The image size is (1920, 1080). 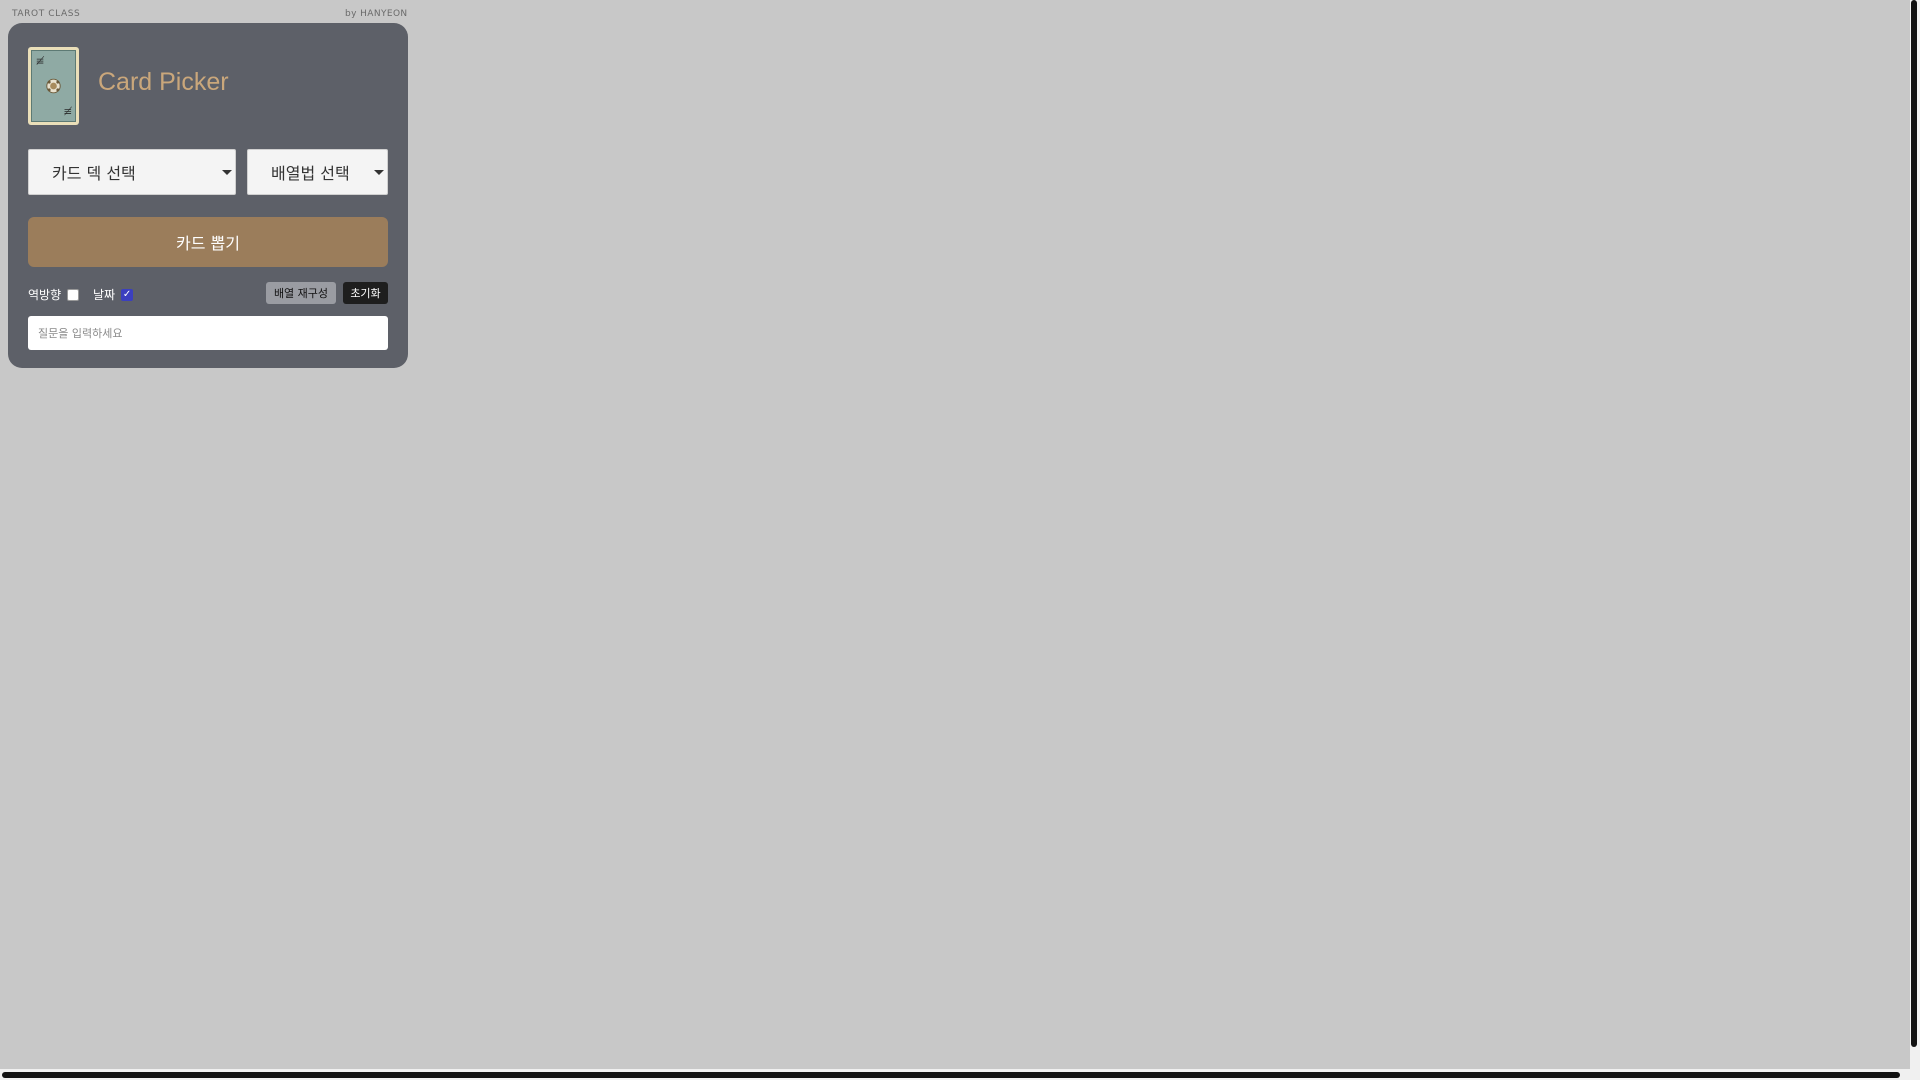 I want to click on date-checkbox: ✓, so click(x=127, y=294).